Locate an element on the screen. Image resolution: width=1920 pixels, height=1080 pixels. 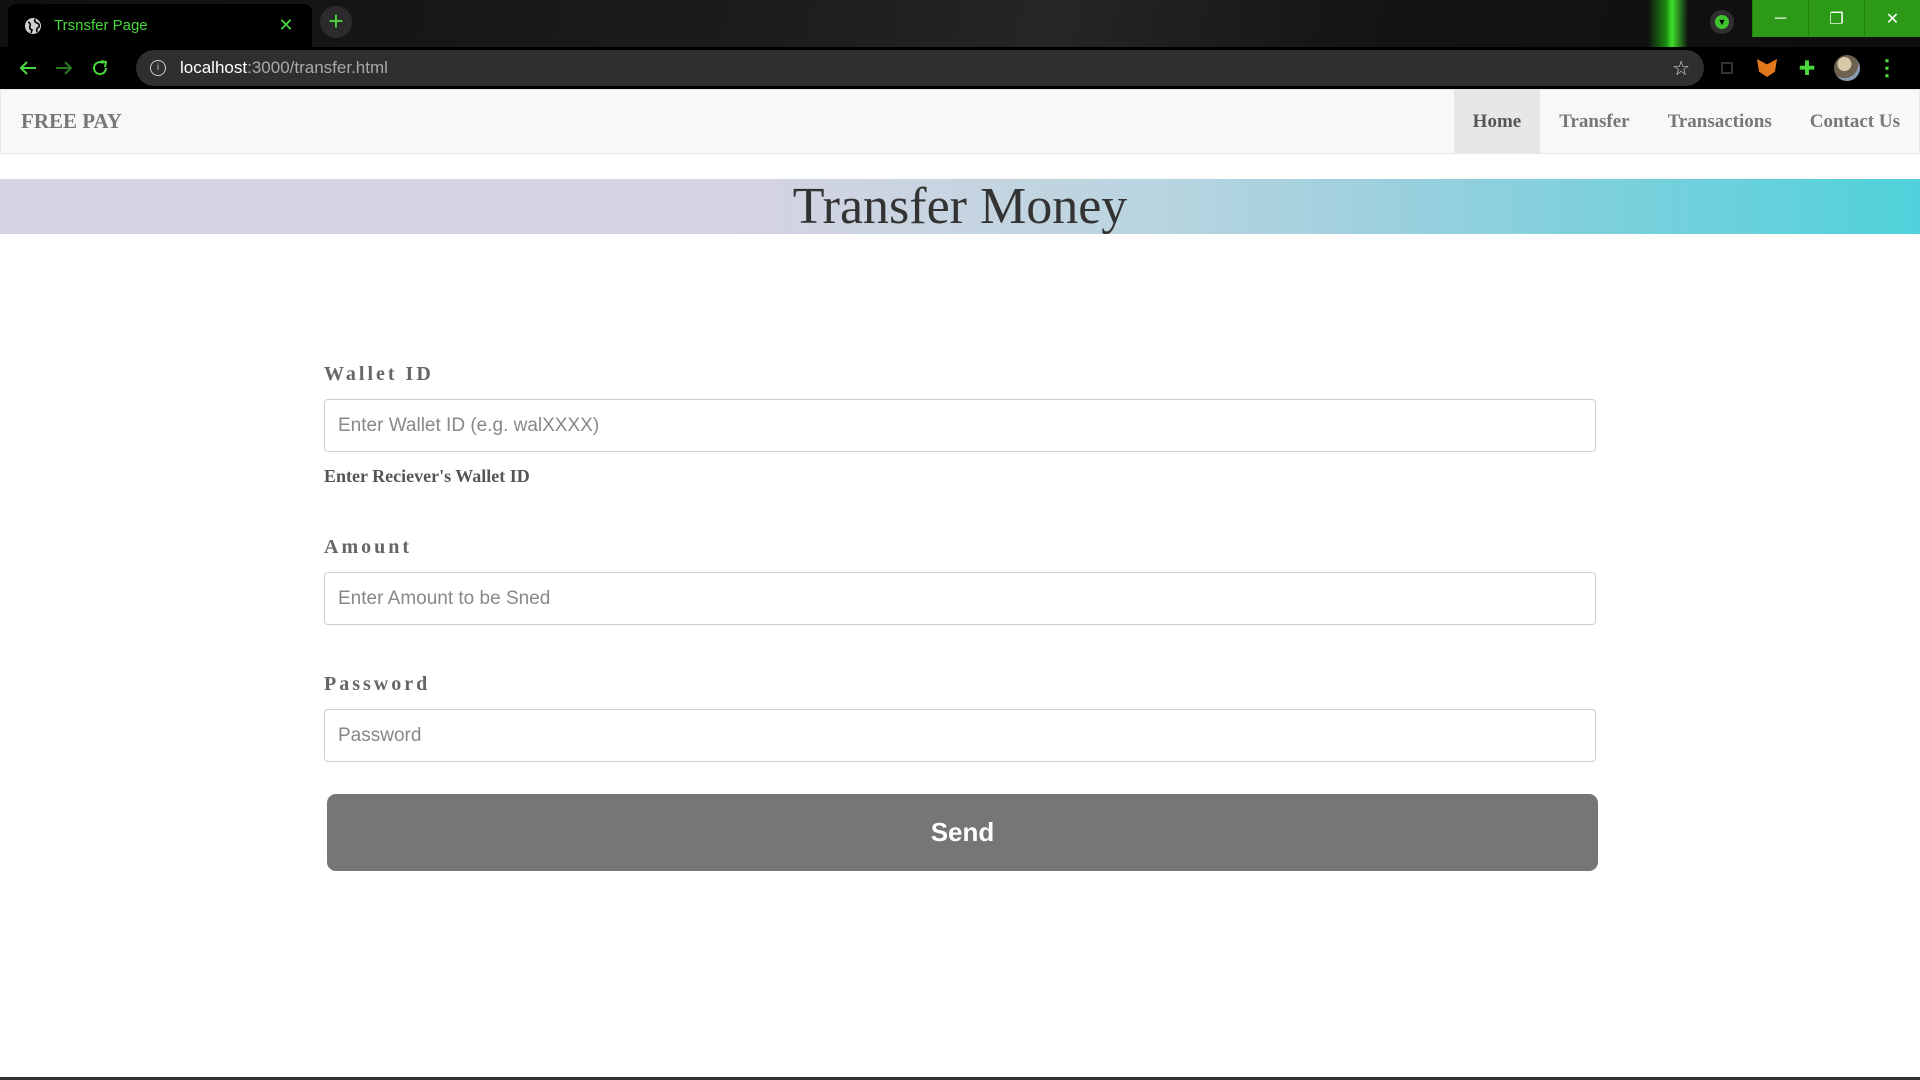
password-field-group: Password is located at coordinates (960, 717).